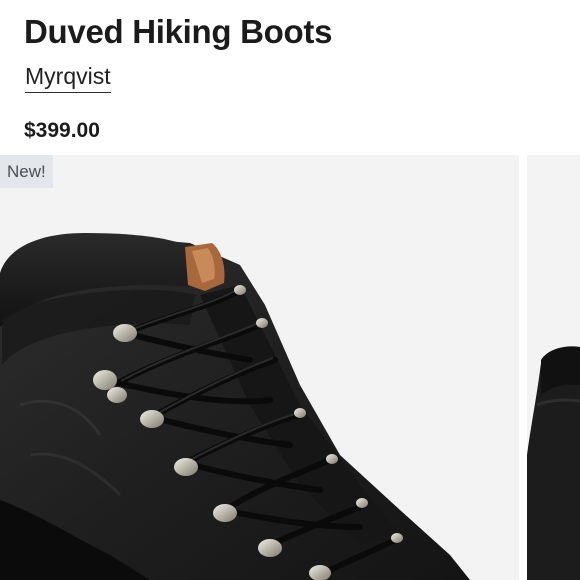 The height and width of the screenshot is (580, 580). I want to click on product-price: $399.00, so click(62, 130).